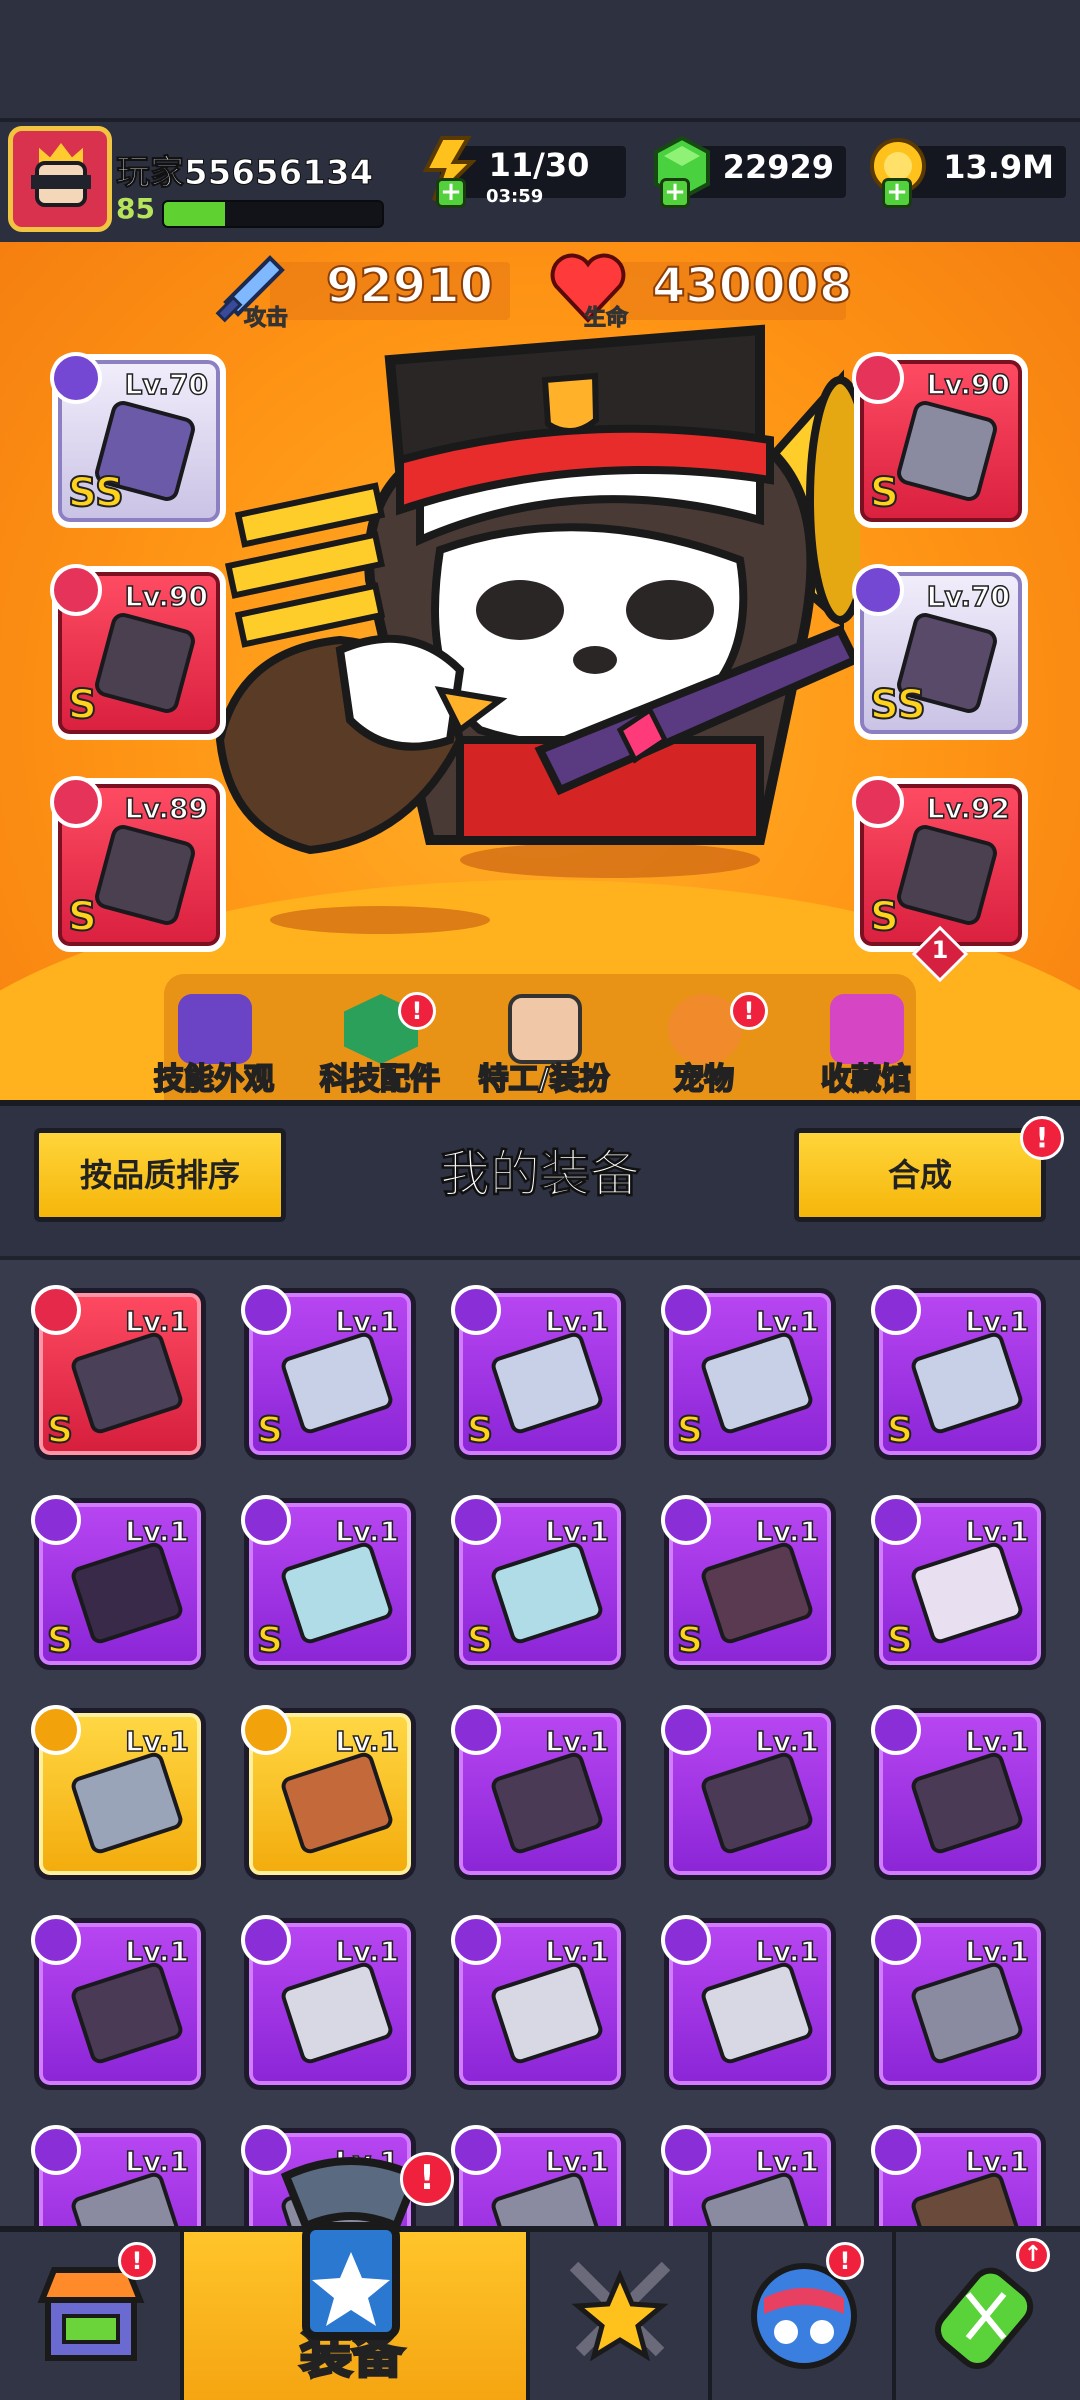  I want to click on inventory-item-revolver: Lv.1, so click(958, 2002).